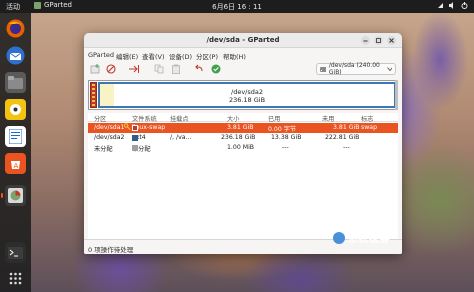 The height and width of the screenshot is (292, 474). What do you see at coordinates (369, 127) in the screenshot?
I see `row-flags: swap` at bounding box center [369, 127].